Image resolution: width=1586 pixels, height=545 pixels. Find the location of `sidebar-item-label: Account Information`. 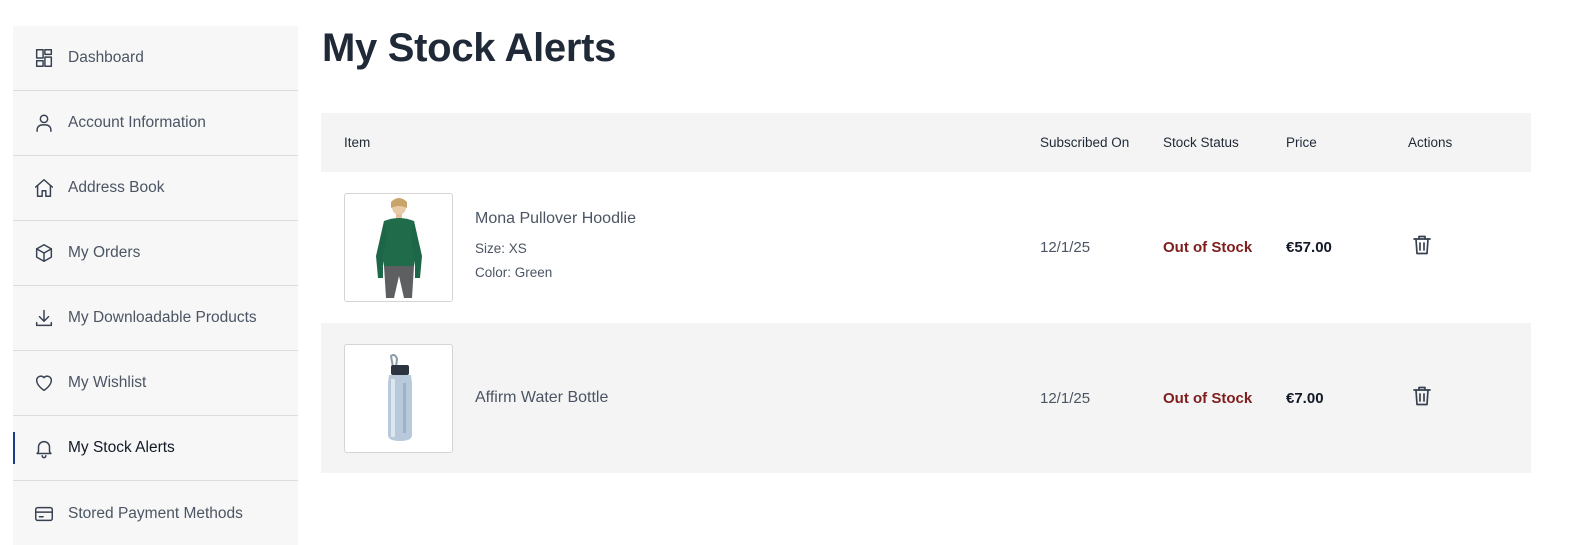

sidebar-item-label: Account Information is located at coordinates (137, 122).